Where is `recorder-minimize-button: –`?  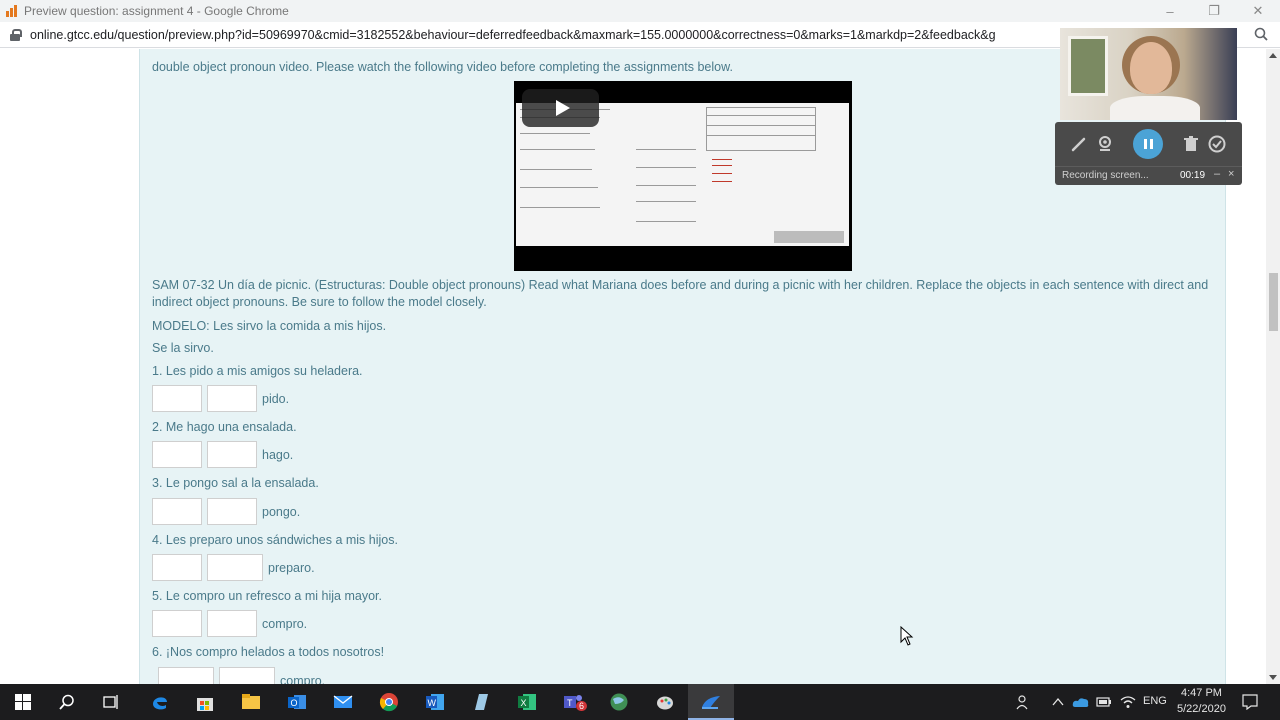
recorder-minimize-button: – is located at coordinates (1217, 174).